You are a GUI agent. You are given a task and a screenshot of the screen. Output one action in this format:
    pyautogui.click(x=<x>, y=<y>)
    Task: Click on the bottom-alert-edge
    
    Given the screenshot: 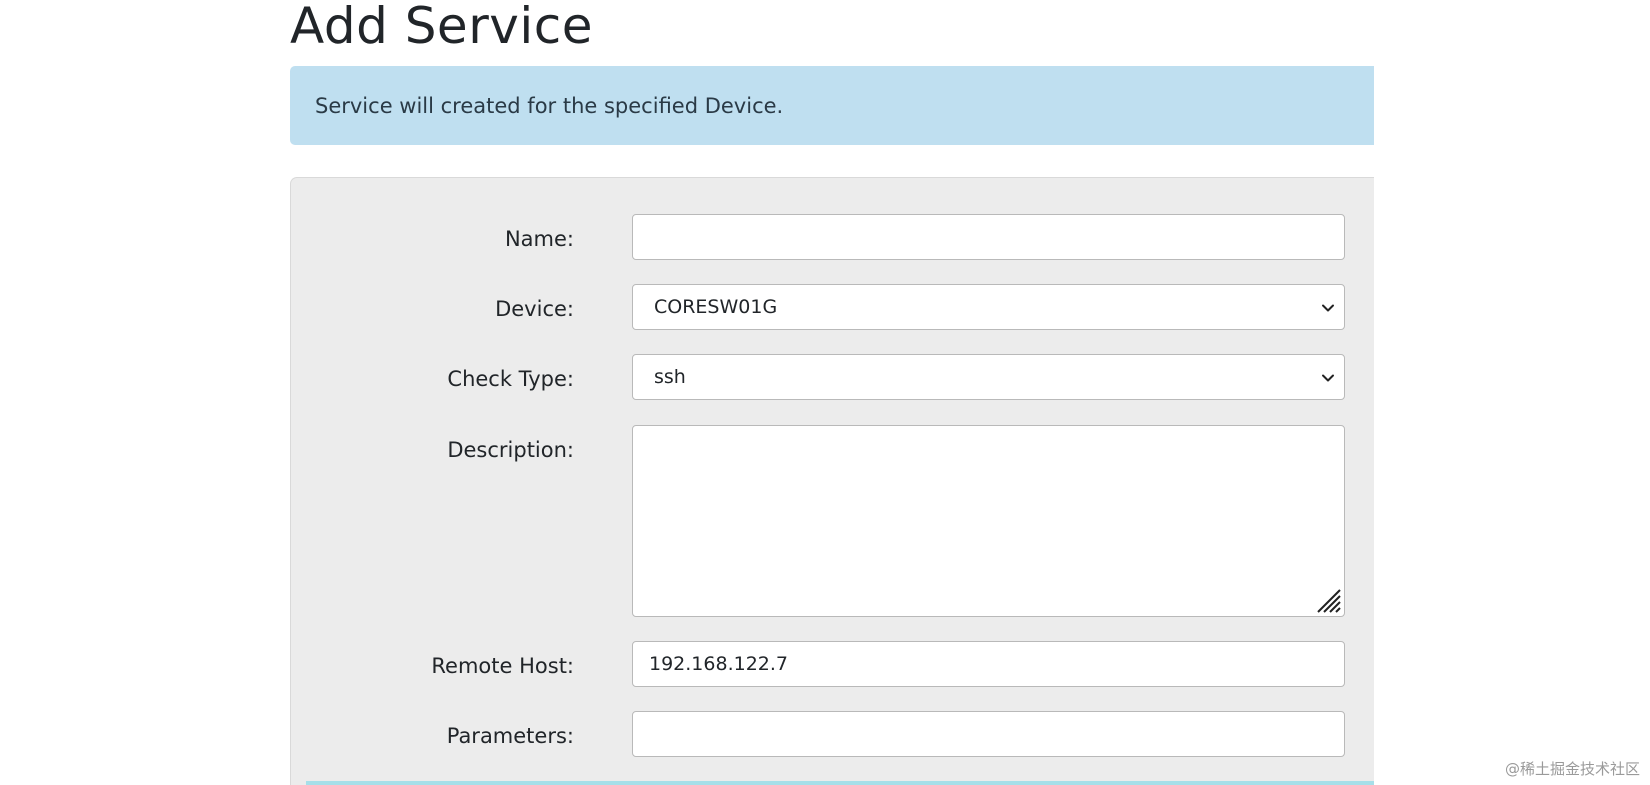 What is the action you would take?
    pyautogui.click(x=840, y=783)
    